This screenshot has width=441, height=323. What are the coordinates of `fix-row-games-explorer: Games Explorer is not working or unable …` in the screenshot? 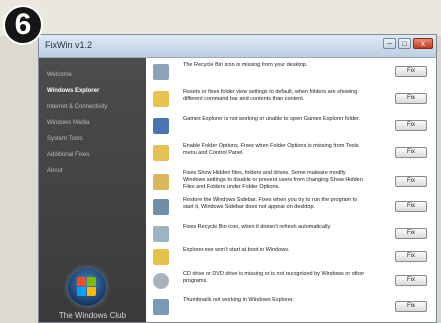 It's located at (291, 130).